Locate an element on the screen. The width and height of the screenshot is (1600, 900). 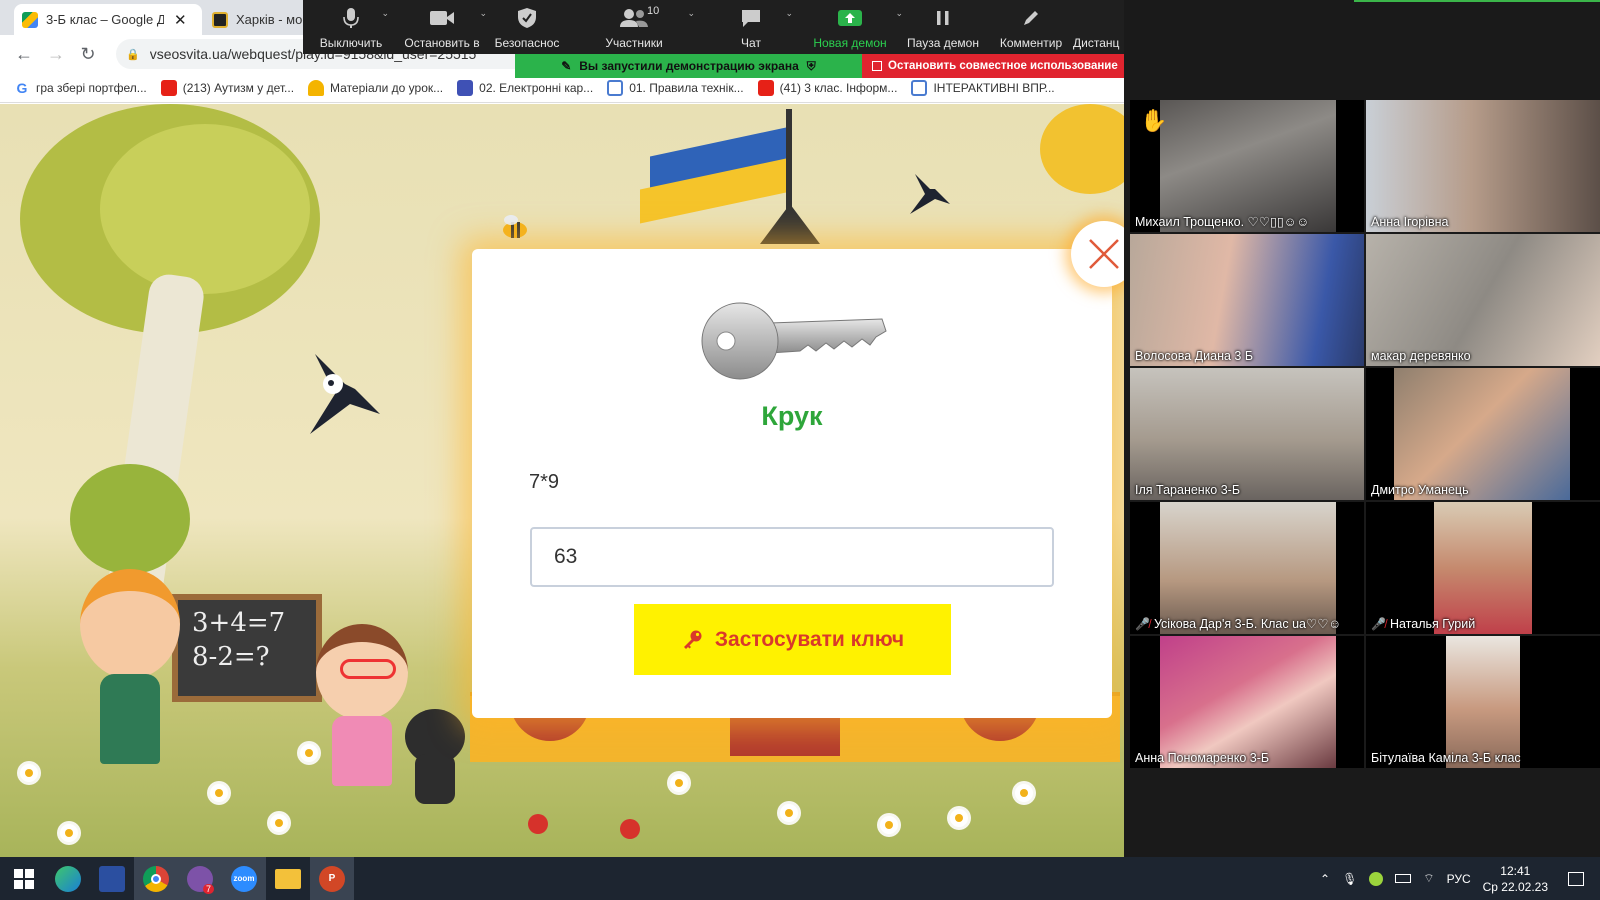
key-icon is located at coordinates (692, 639).